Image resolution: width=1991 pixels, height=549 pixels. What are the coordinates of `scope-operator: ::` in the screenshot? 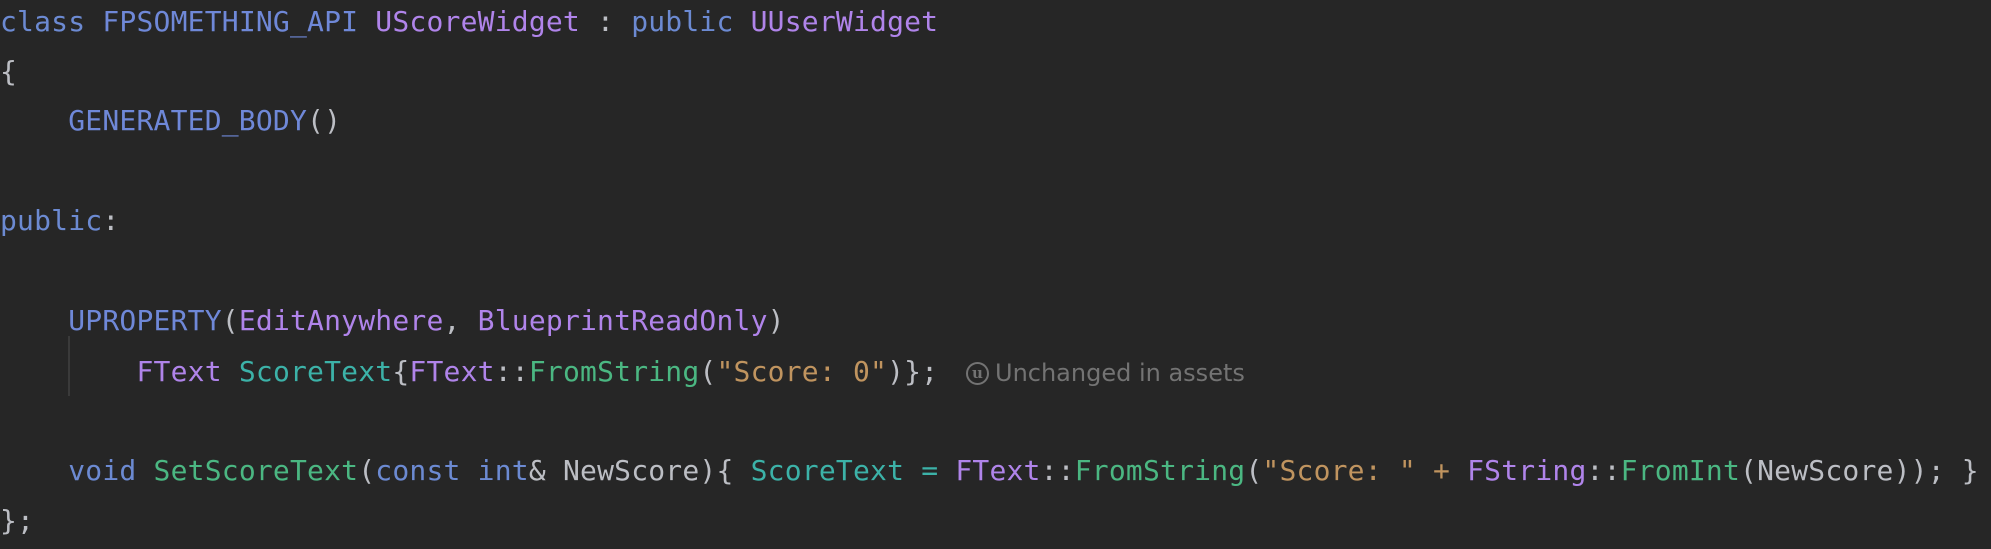 It's located at (511, 371).